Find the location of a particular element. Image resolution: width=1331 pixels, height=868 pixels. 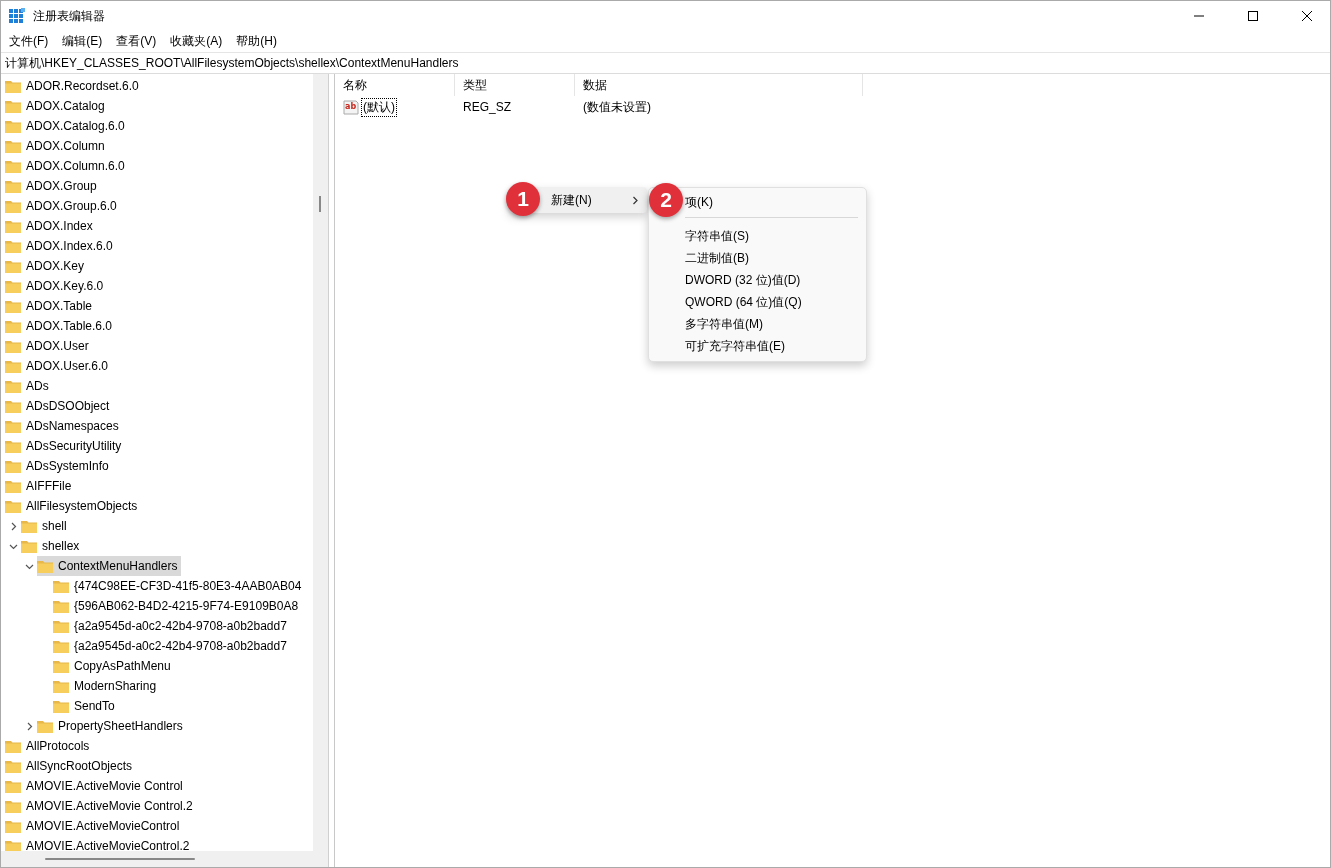

maximize-icon is located at coordinates (1253, 16).